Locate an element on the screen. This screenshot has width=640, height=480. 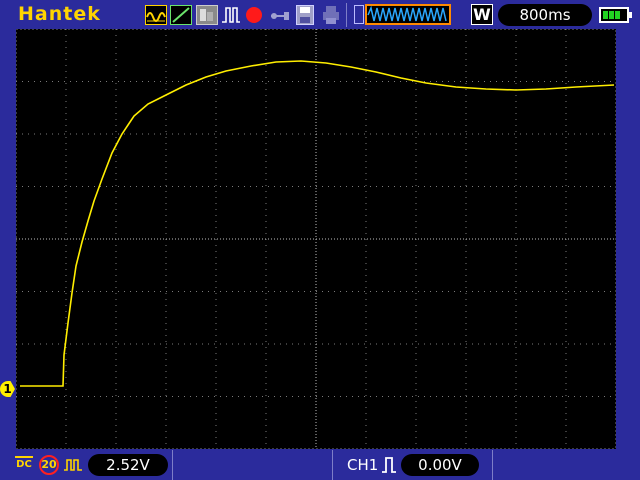
ch1-coupling: DC is located at coordinates (24, 465).